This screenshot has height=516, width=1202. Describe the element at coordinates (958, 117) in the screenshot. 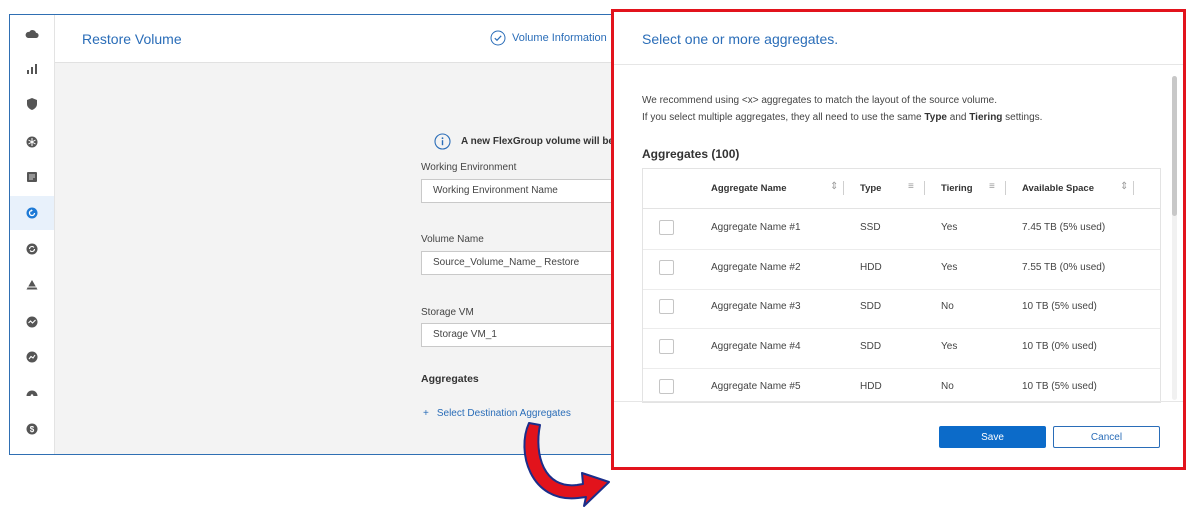

I see `settings-note-and: and` at that location.